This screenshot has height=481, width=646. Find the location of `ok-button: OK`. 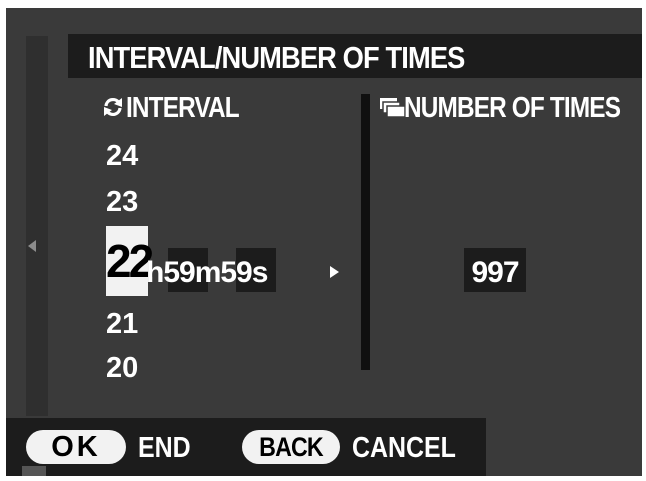

ok-button: OK is located at coordinates (76, 447).